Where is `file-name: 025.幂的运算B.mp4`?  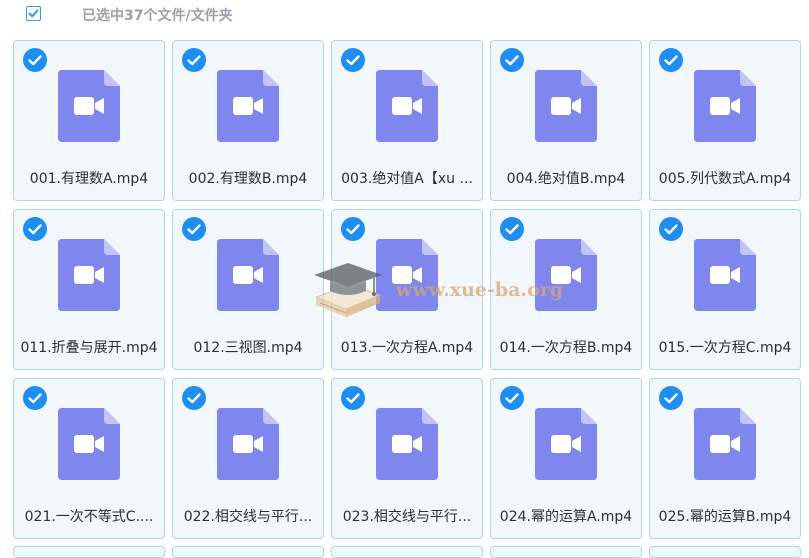 file-name: 025.幂的运算B.mp4 is located at coordinates (725, 517).